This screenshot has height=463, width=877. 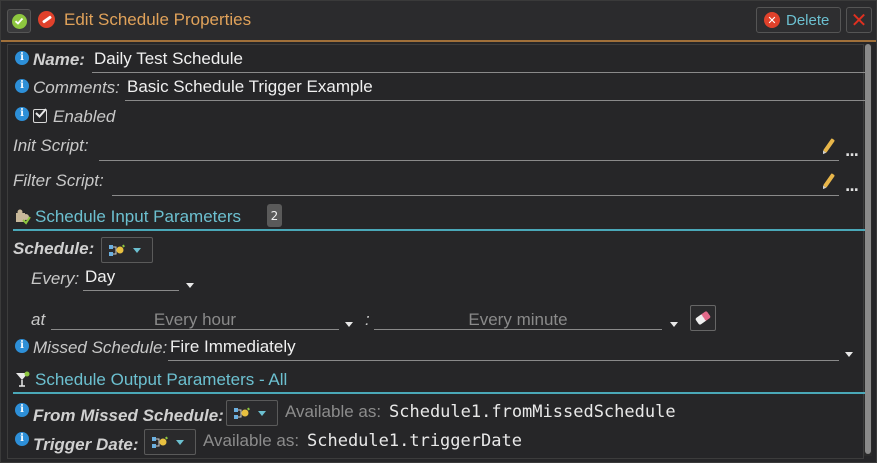 What do you see at coordinates (76, 87) in the screenshot?
I see `comments-label: Comments:` at bounding box center [76, 87].